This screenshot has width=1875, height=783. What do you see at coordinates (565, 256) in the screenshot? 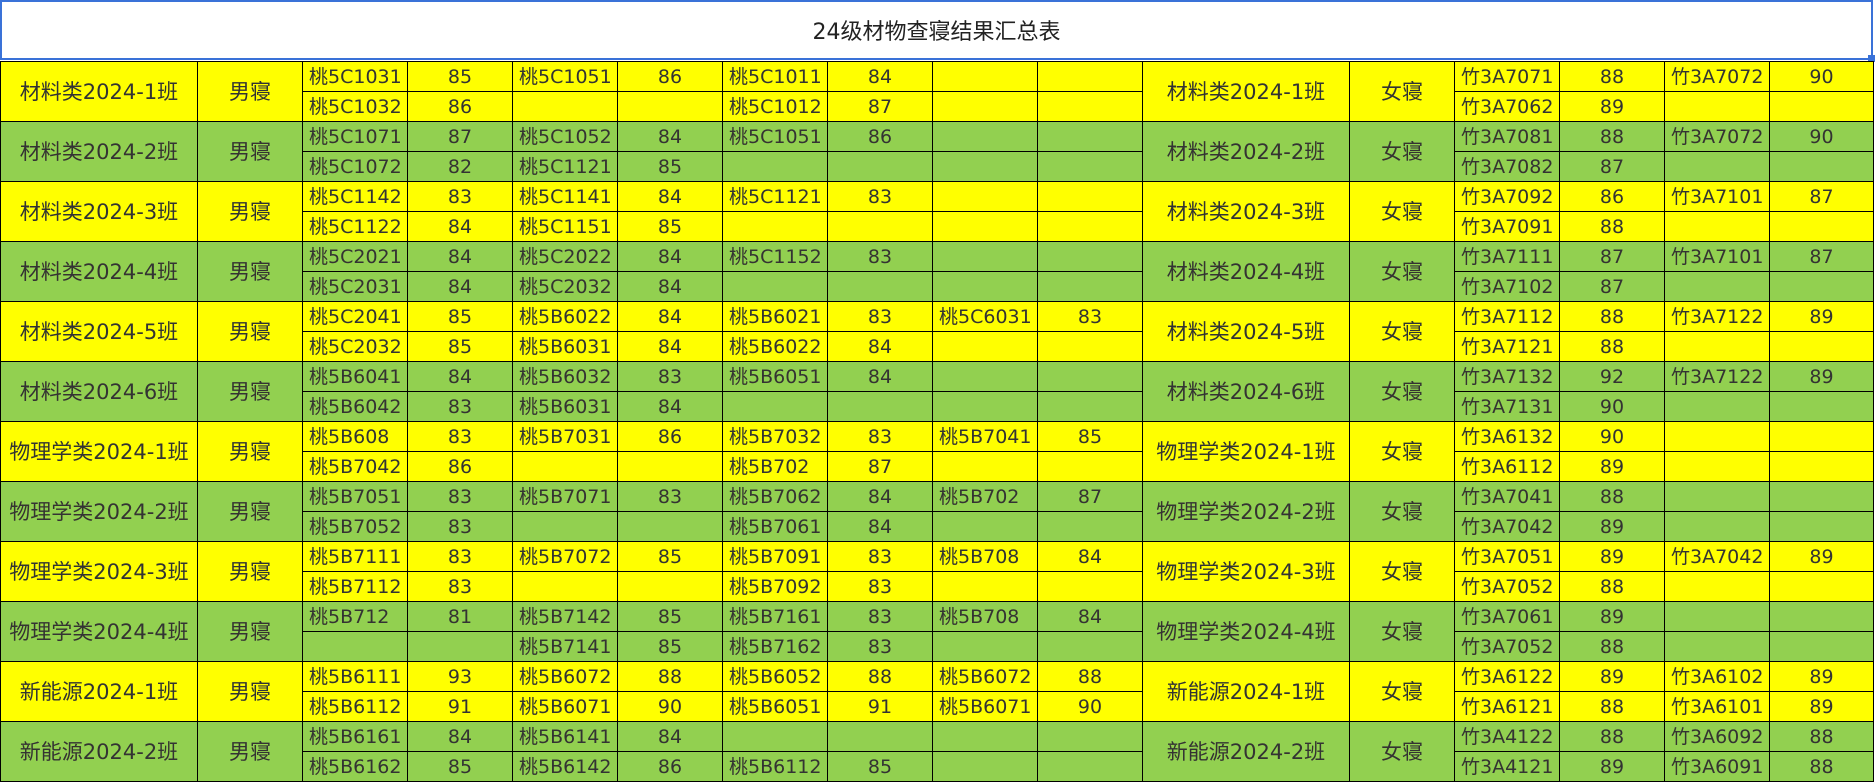
I see `room-cell: 桃5C2022` at bounding box center [565, 256].